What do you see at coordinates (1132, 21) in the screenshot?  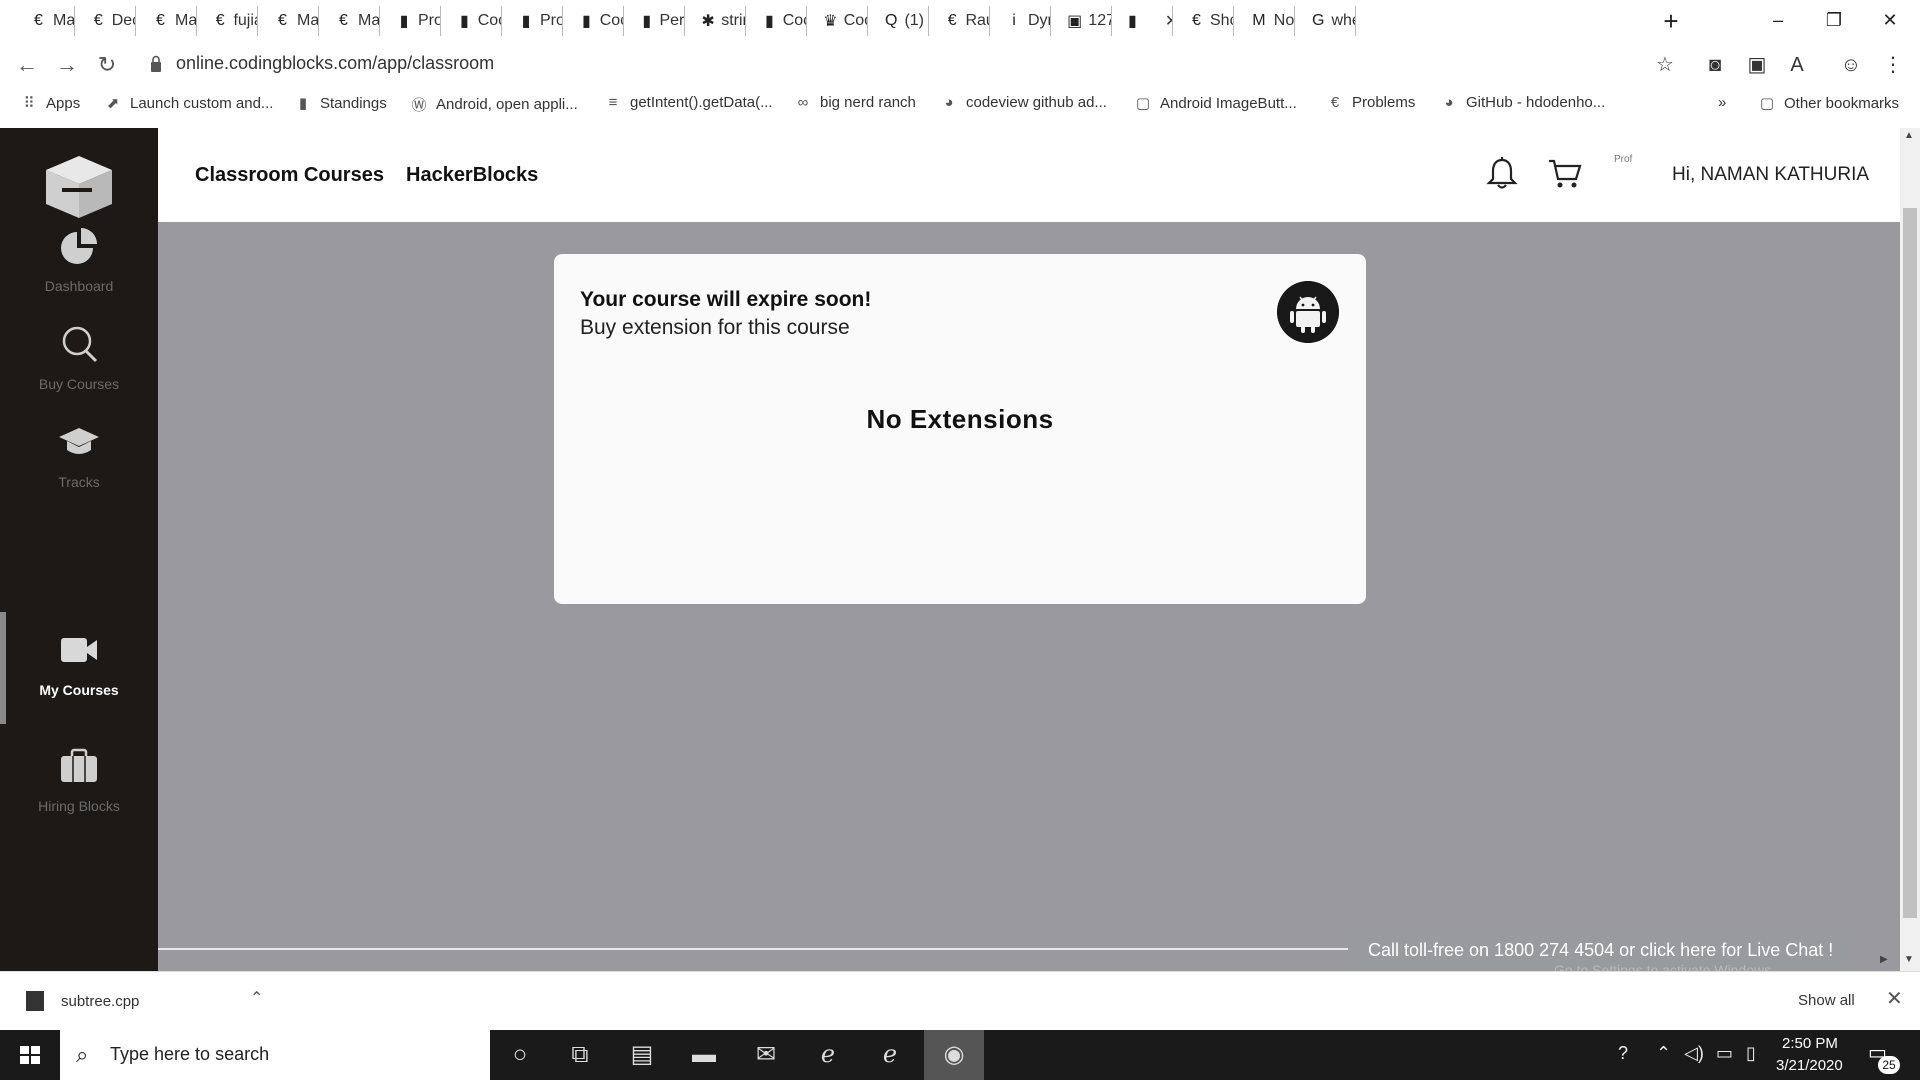 I see `active-tab-icon: ▮` at bounding box center [1132, 21].